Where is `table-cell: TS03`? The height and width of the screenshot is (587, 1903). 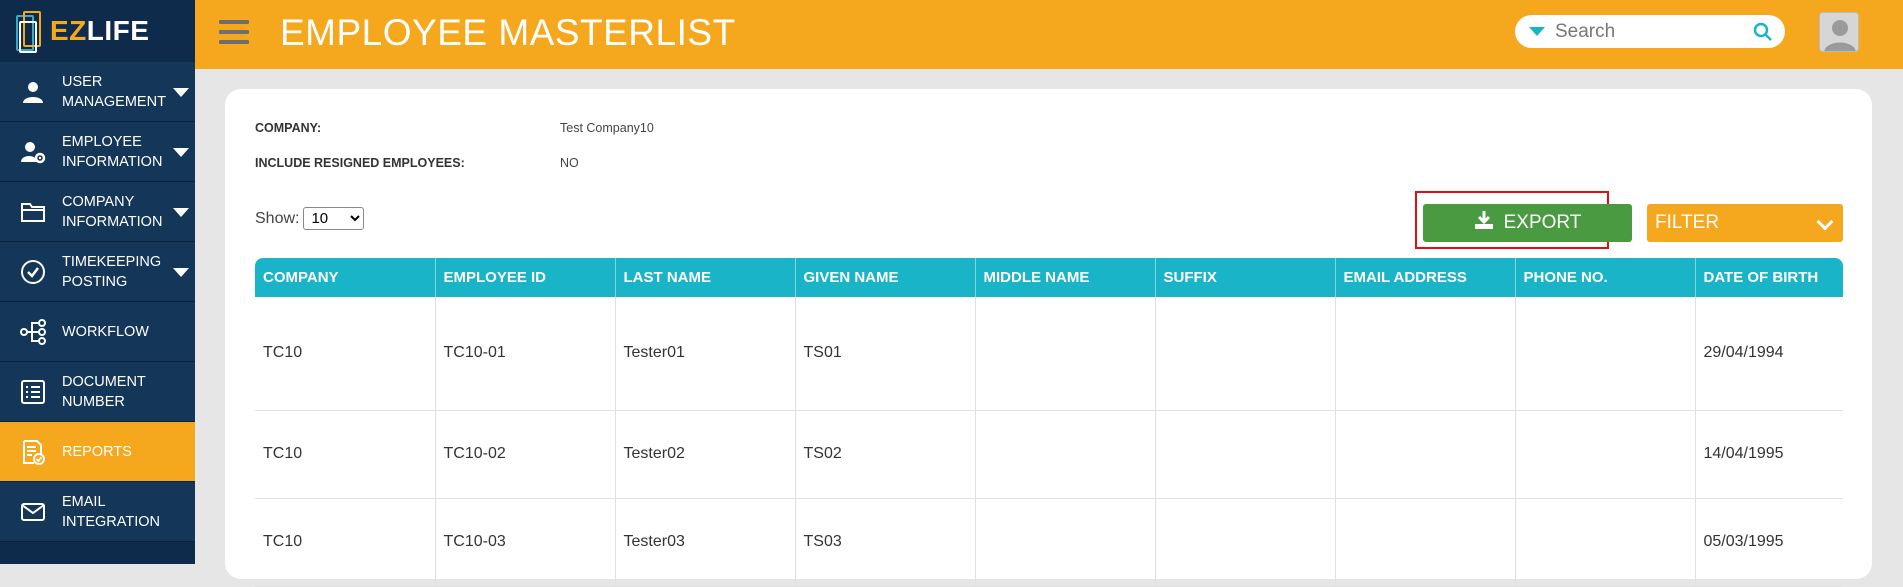 table-cell: TS03 is located at coordinates (885, 542).